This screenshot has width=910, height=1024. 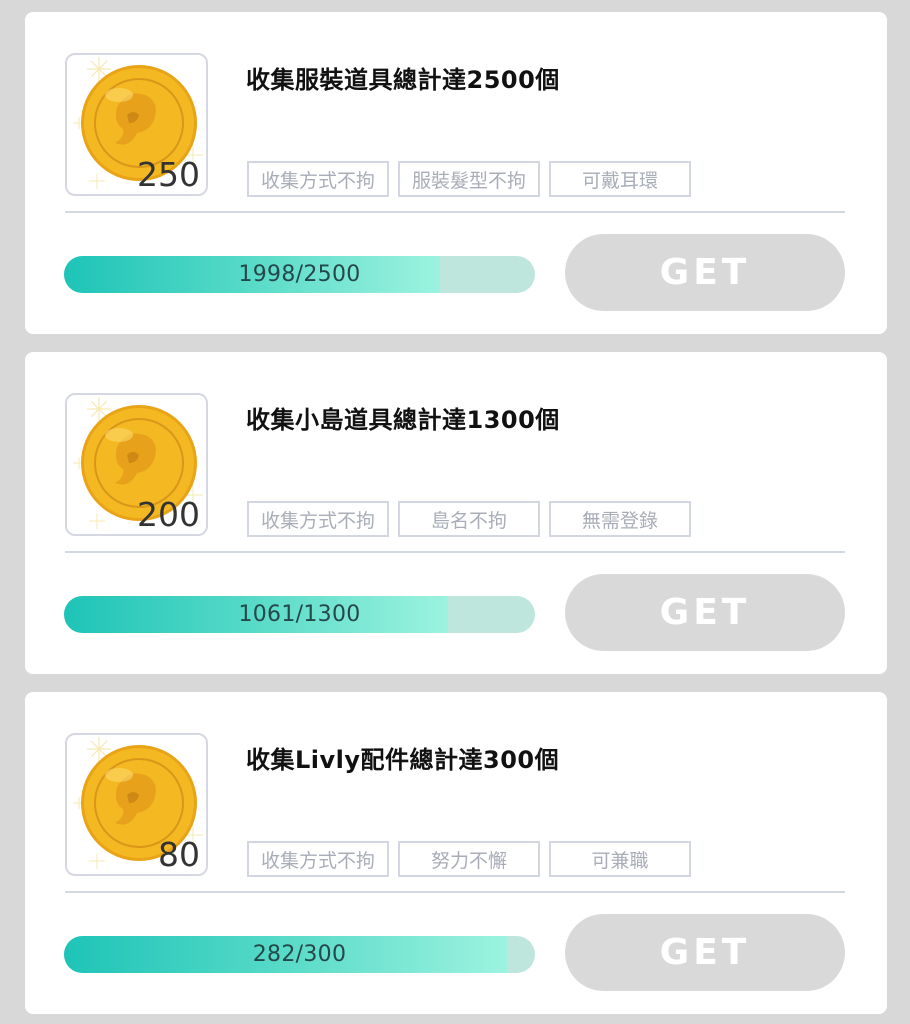 I want to click on quest-tag: 努力不懈, so click(x=469, y=859).